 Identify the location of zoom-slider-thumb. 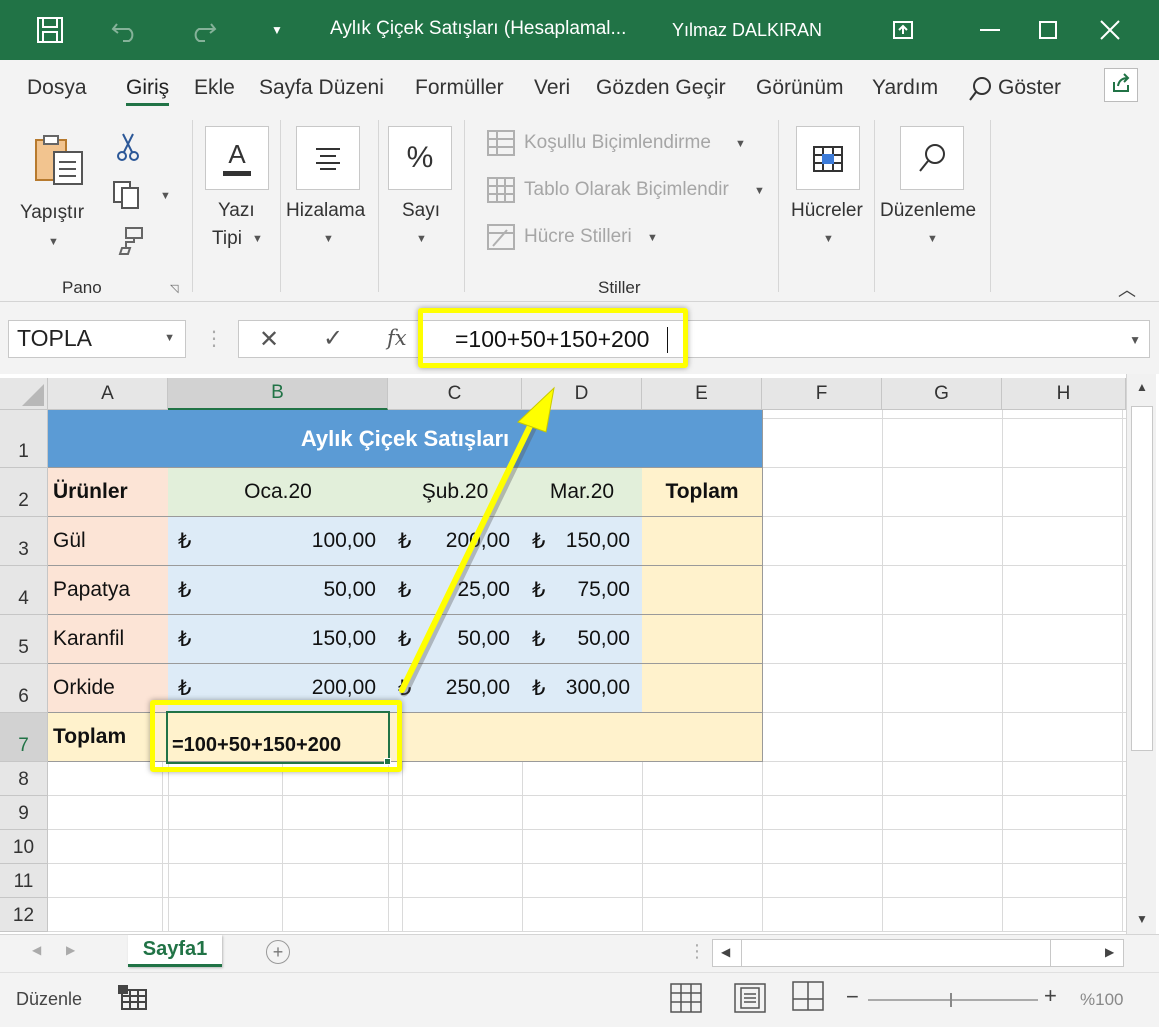
(951, 1000).